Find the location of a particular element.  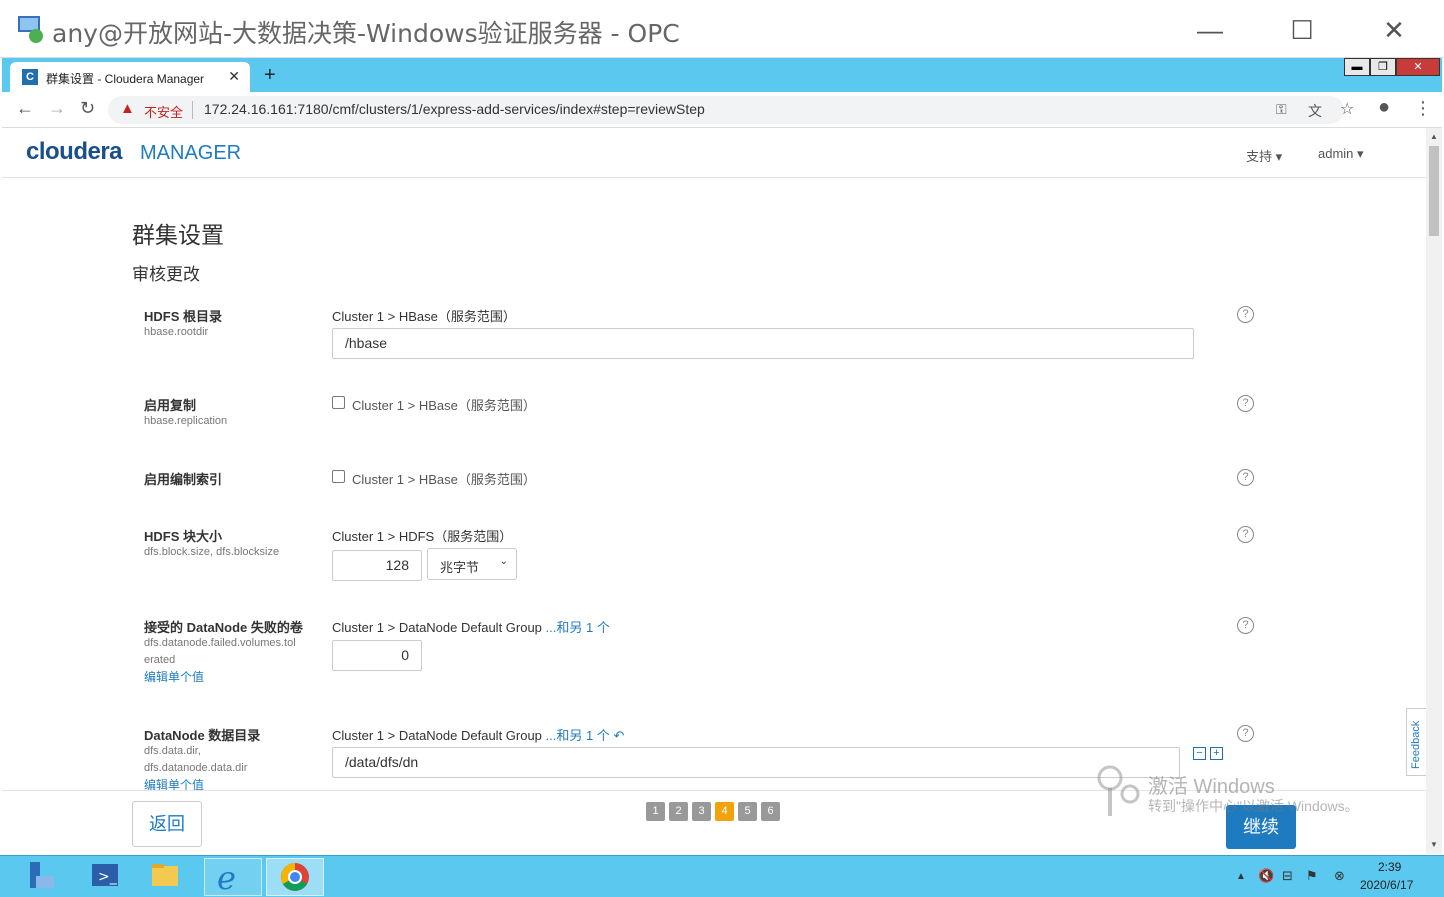

inner-restore-icon: ❐ is located at coordinates (1383, 67).